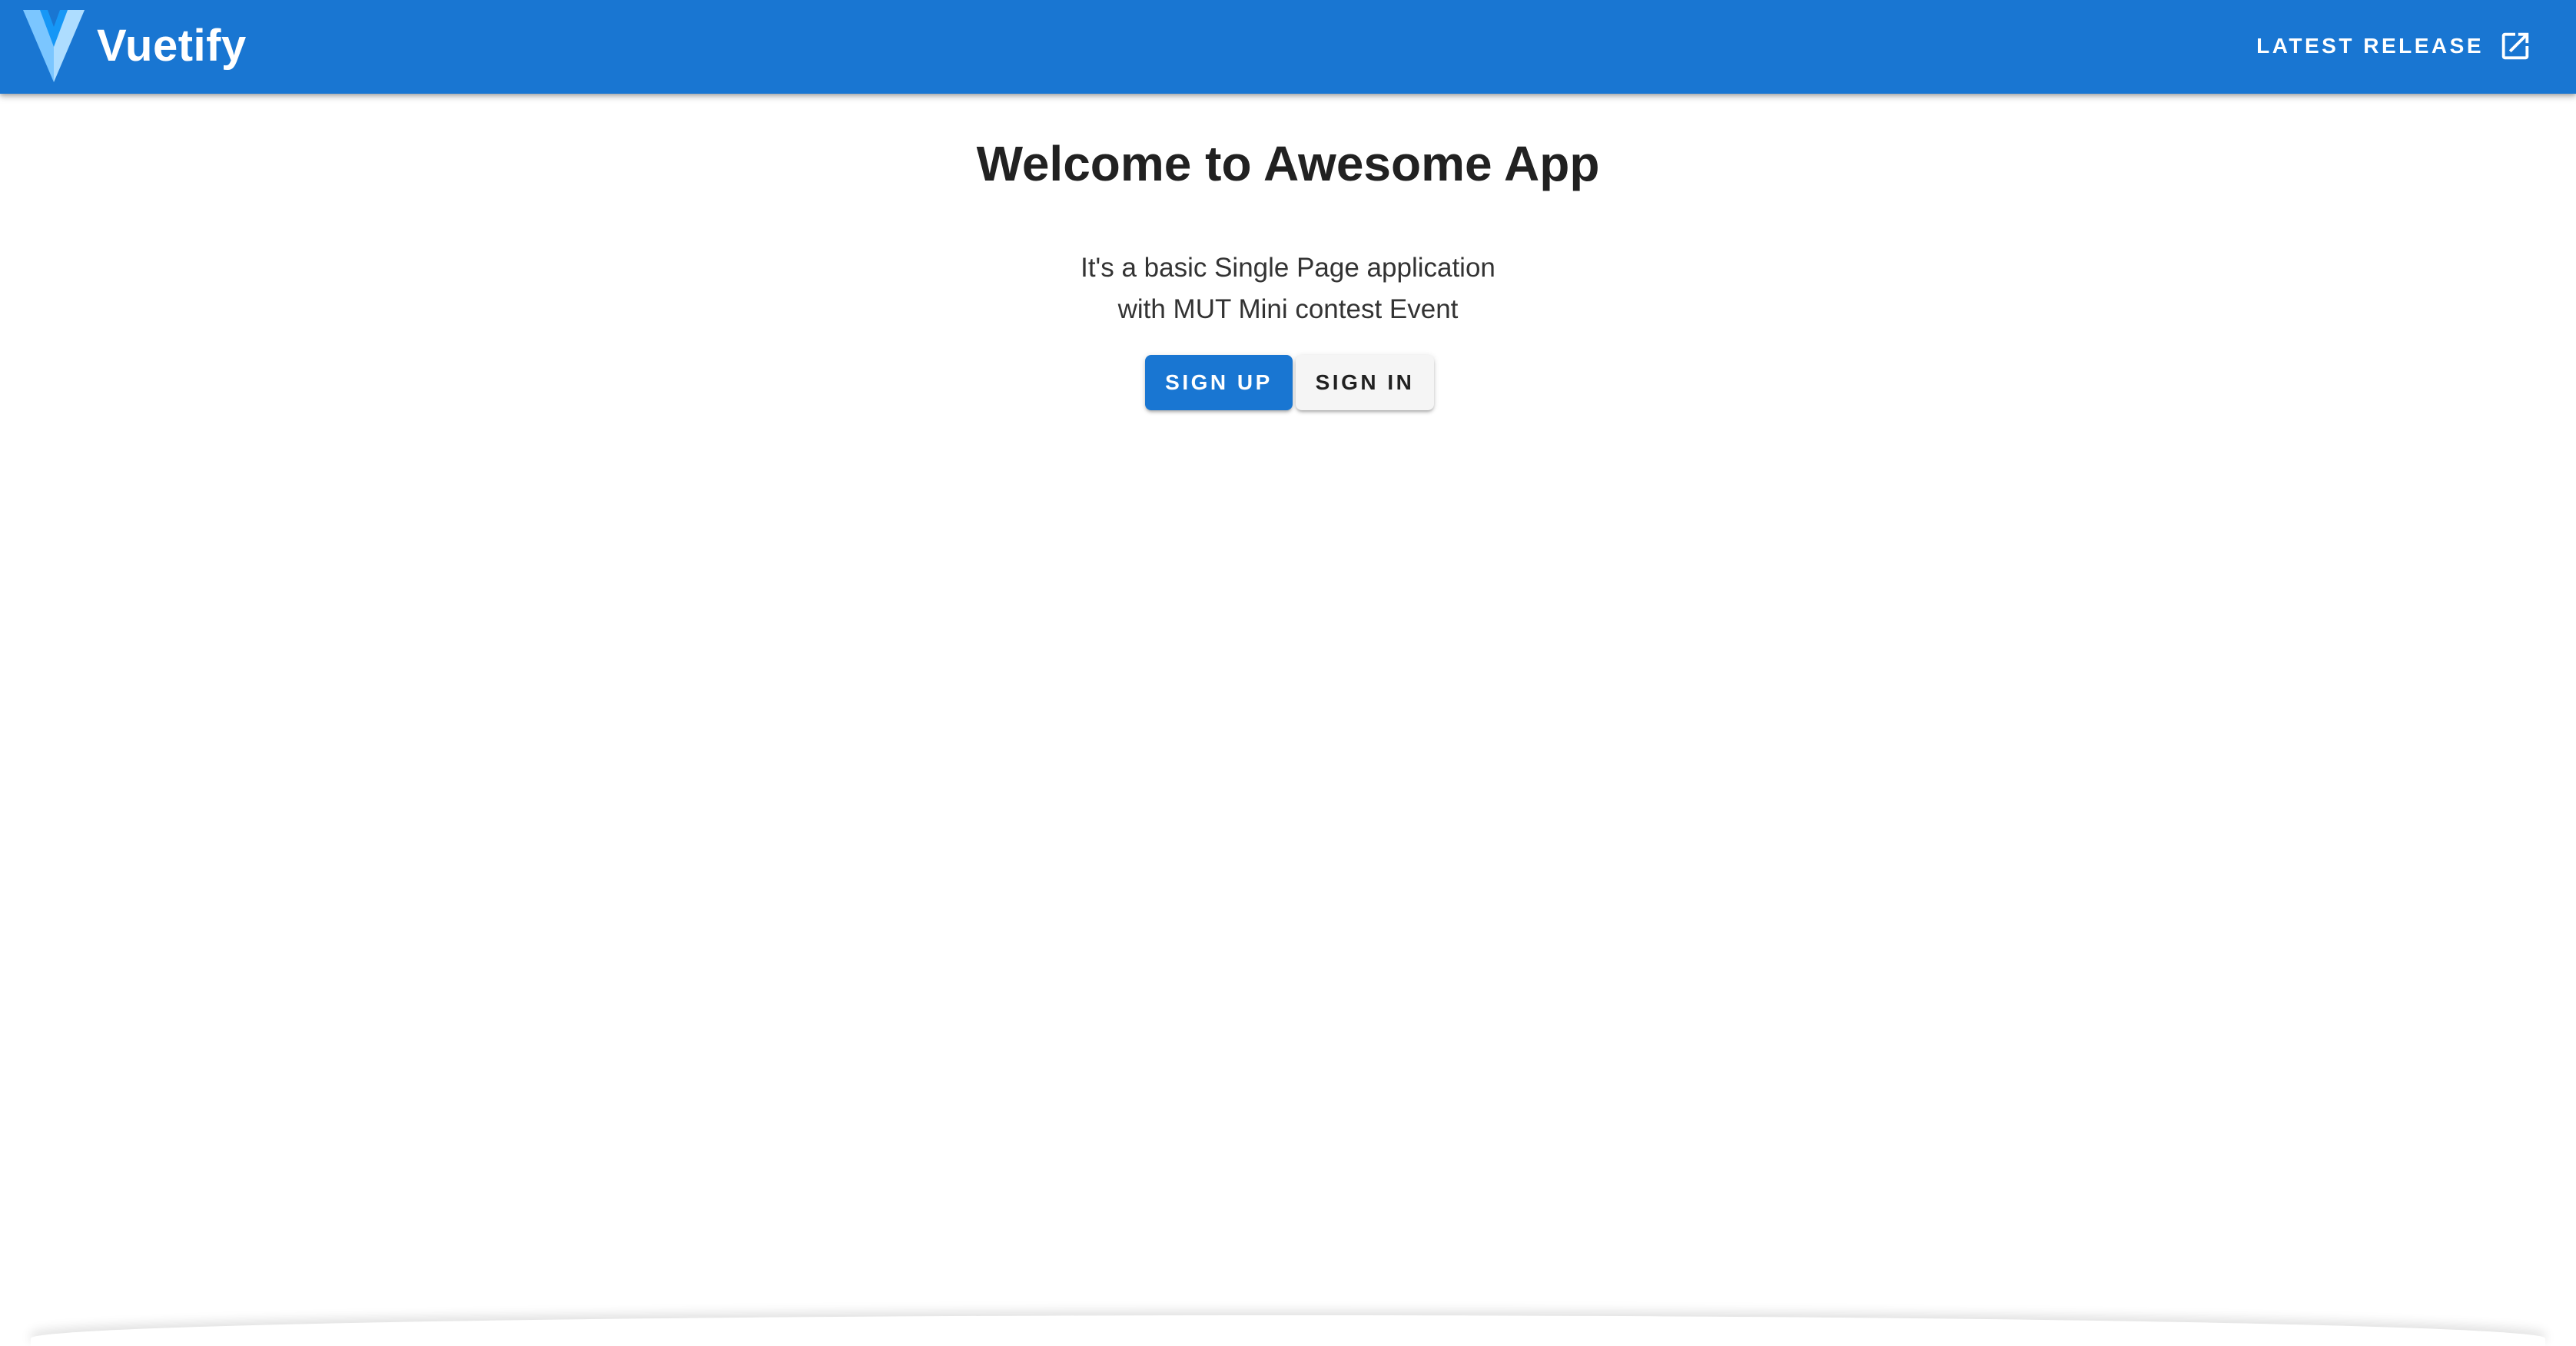 The height and width of the screenshot is (1346, 2576). Describe the element at coordinates (1288, 309) in the screenshot. I see `hero-description-line-2: with MUT Mini contest Event` at that location.